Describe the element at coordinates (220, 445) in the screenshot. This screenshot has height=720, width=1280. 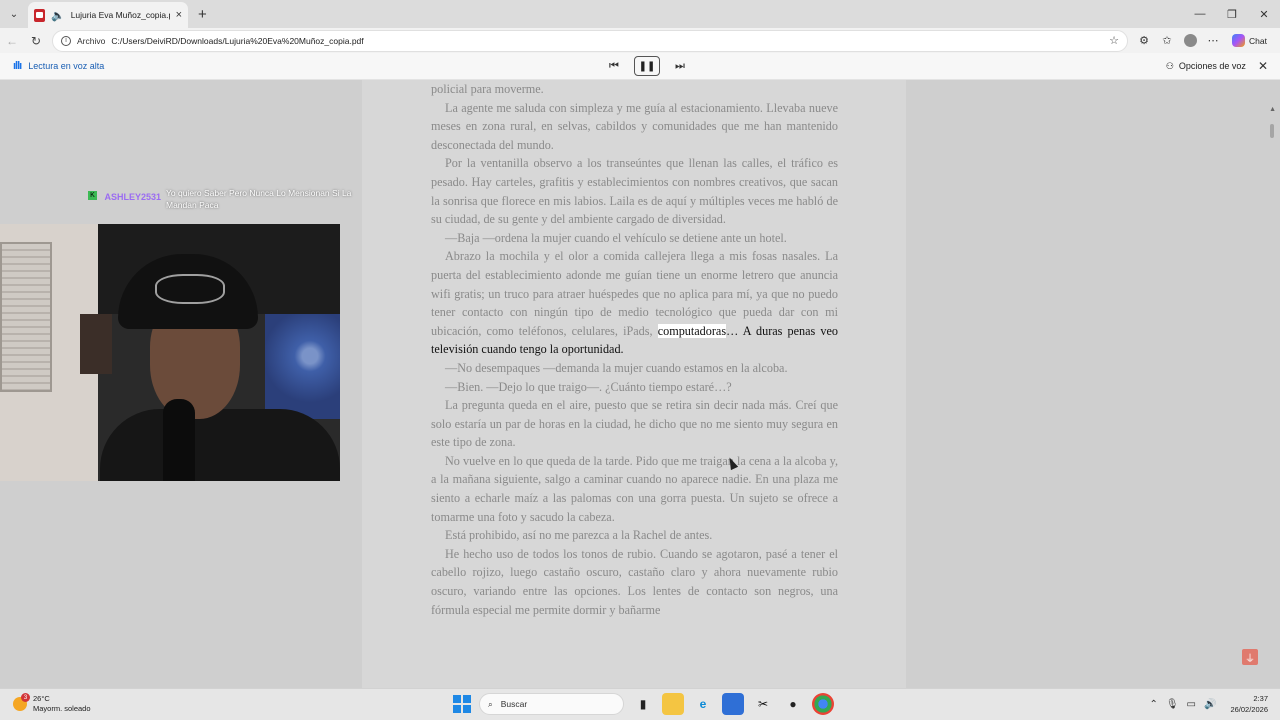
I see `webcam-person-body` at that location.